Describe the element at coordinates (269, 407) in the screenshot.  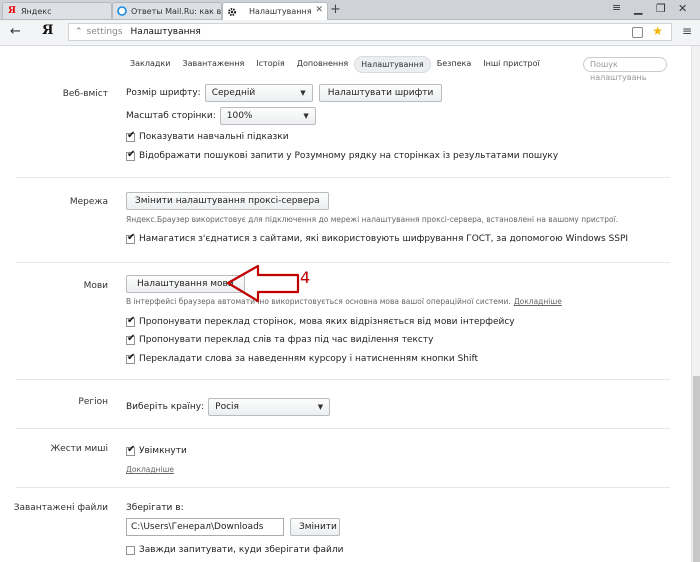
I see `region-select: Росія ▼` at that location.